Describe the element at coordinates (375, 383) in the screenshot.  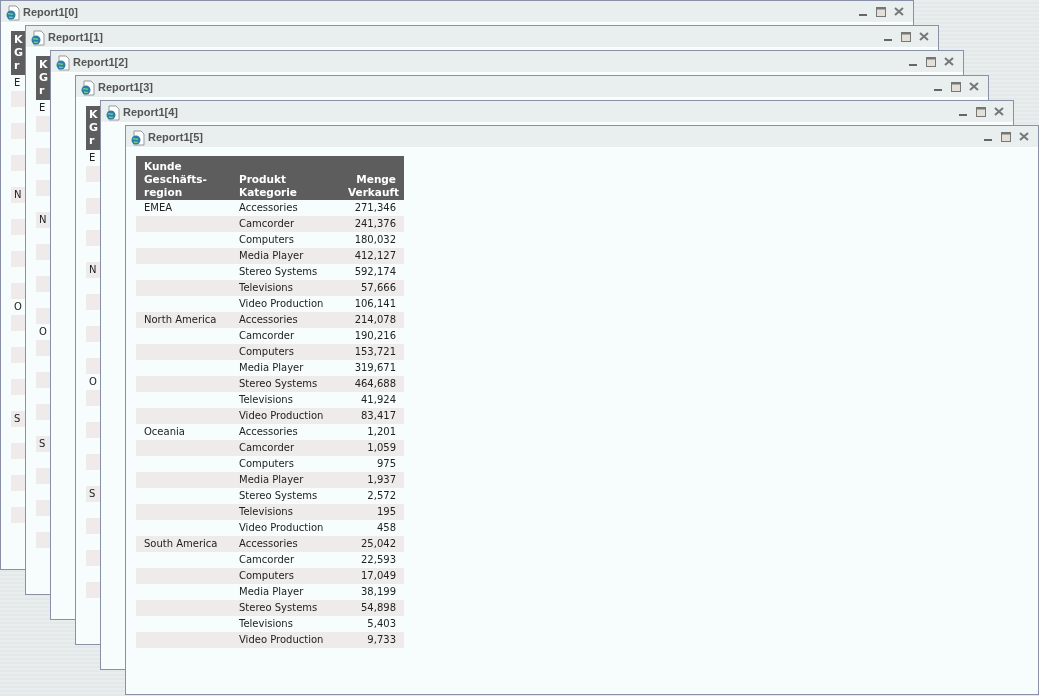
I see `table-cell: 464,688` at that location.